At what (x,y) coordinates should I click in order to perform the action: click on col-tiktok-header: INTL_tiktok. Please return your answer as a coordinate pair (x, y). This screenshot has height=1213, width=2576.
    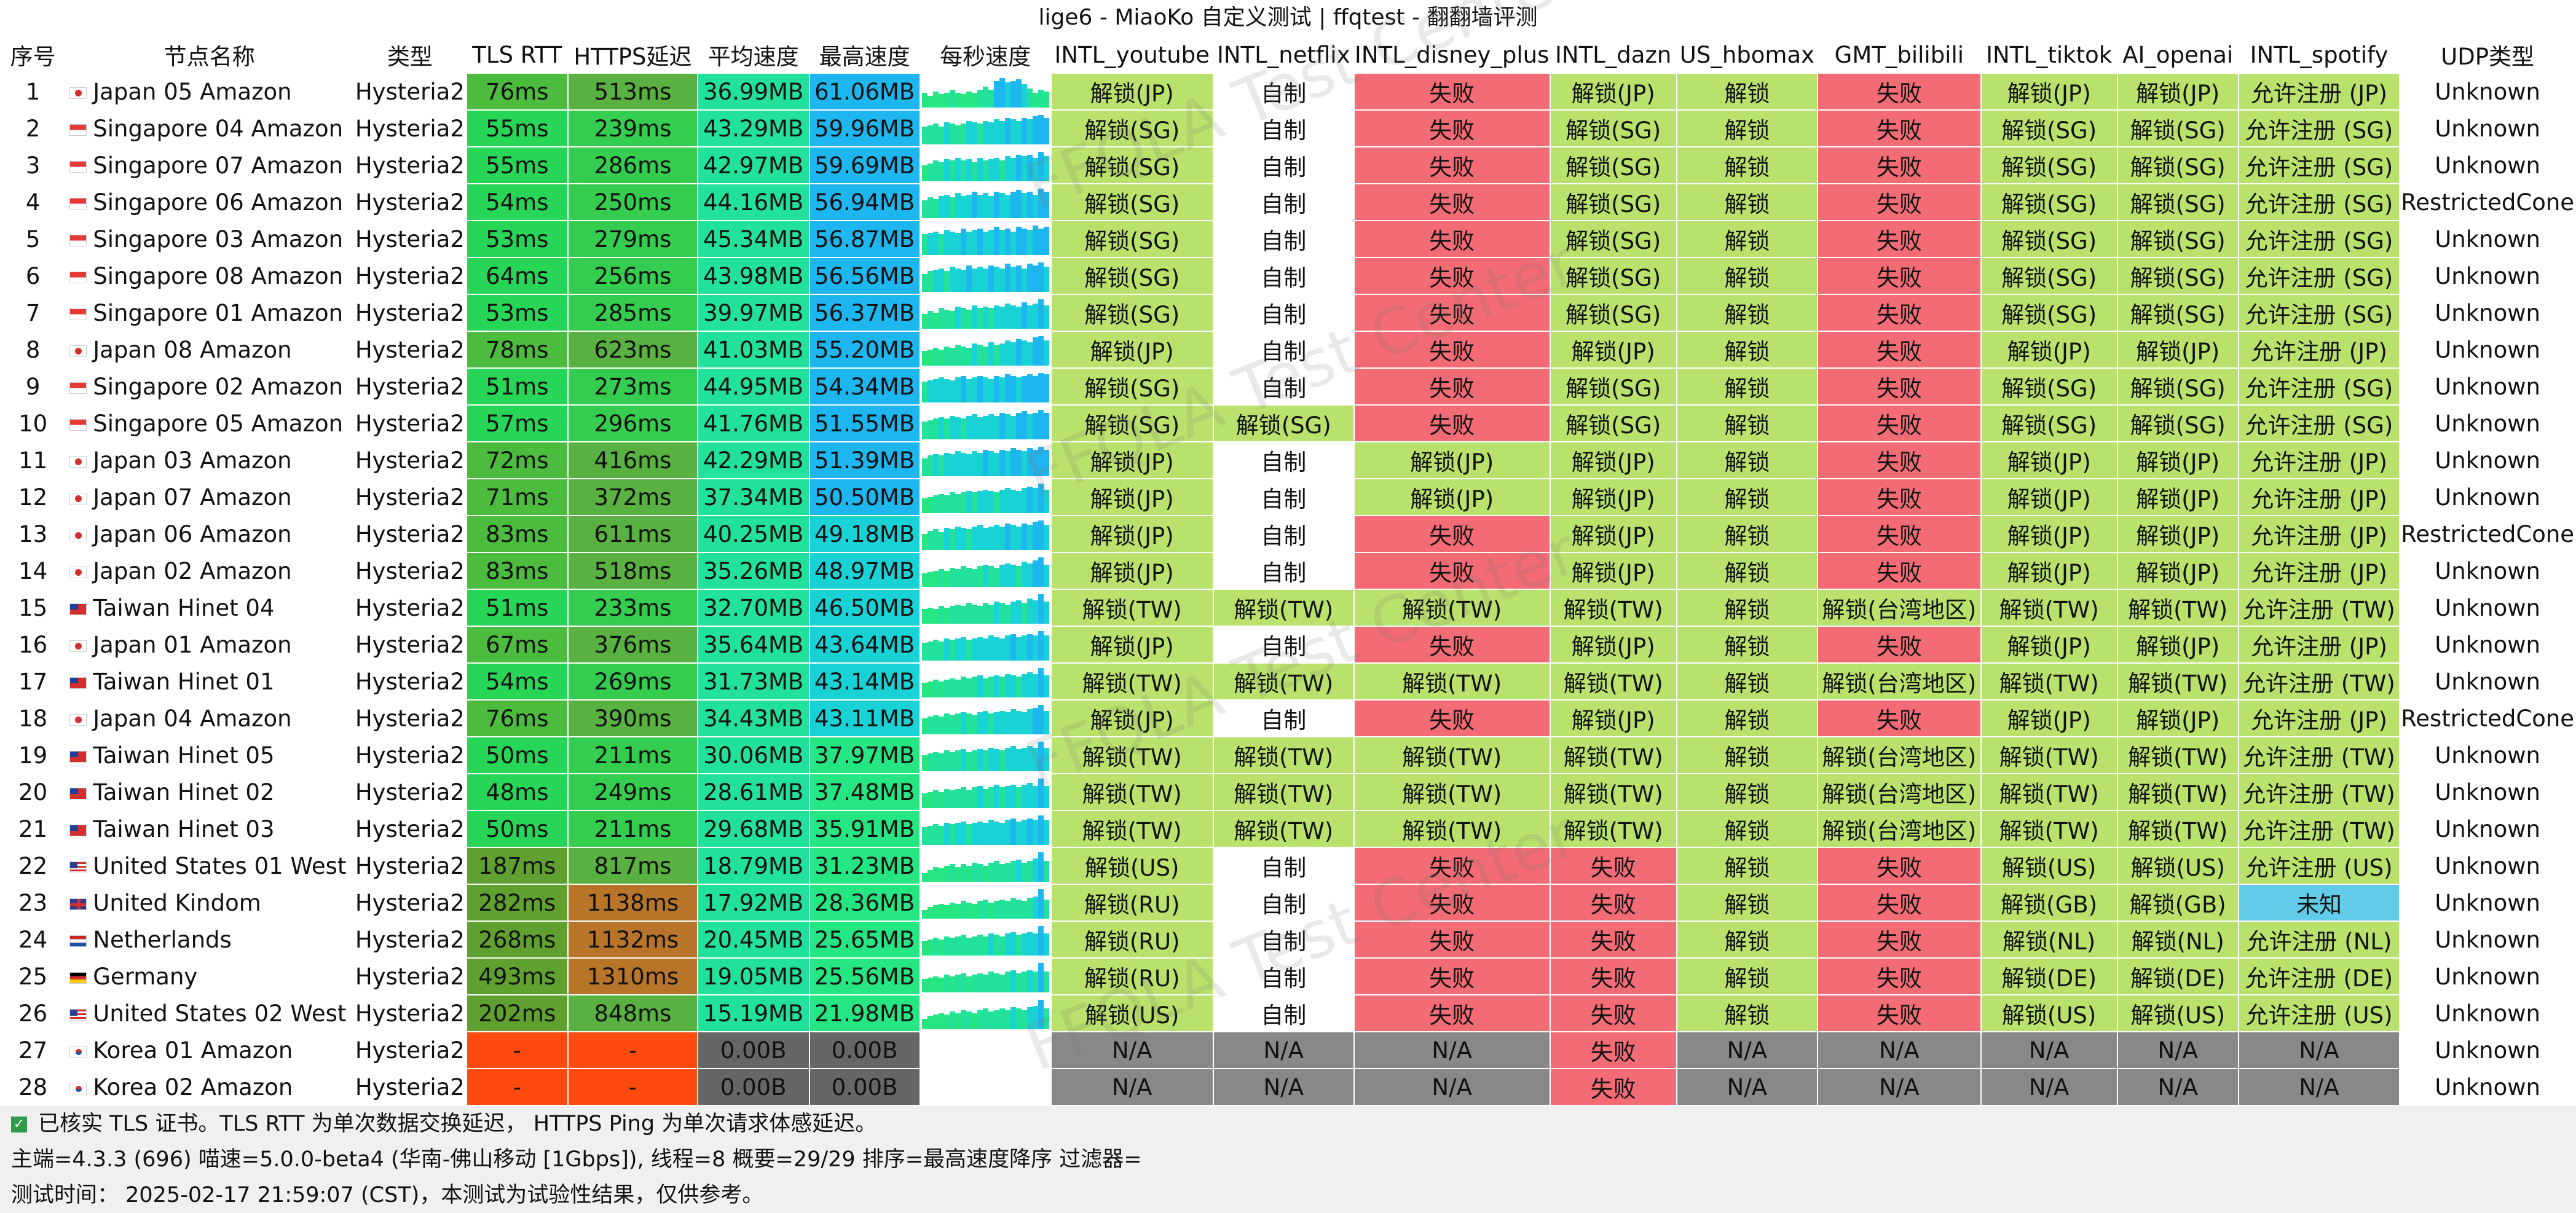
    Looking at the image, I should click on (2049, 55).